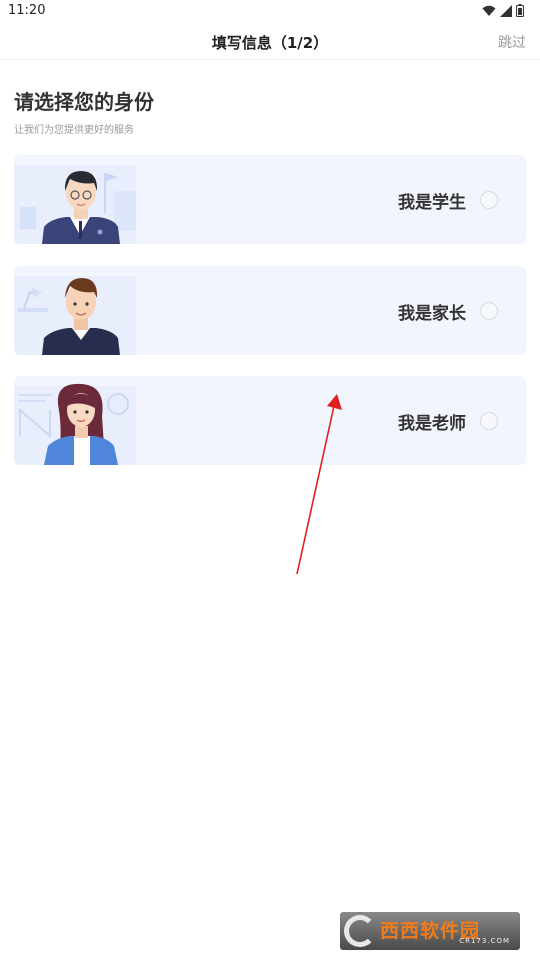 Image resolution: width=540 pixels, height=960 pixels. What do you see at coordinates (270, 420) in the screenshot?
I see `role-card-teacher: 我是老师` at bounding box center [270, 420].